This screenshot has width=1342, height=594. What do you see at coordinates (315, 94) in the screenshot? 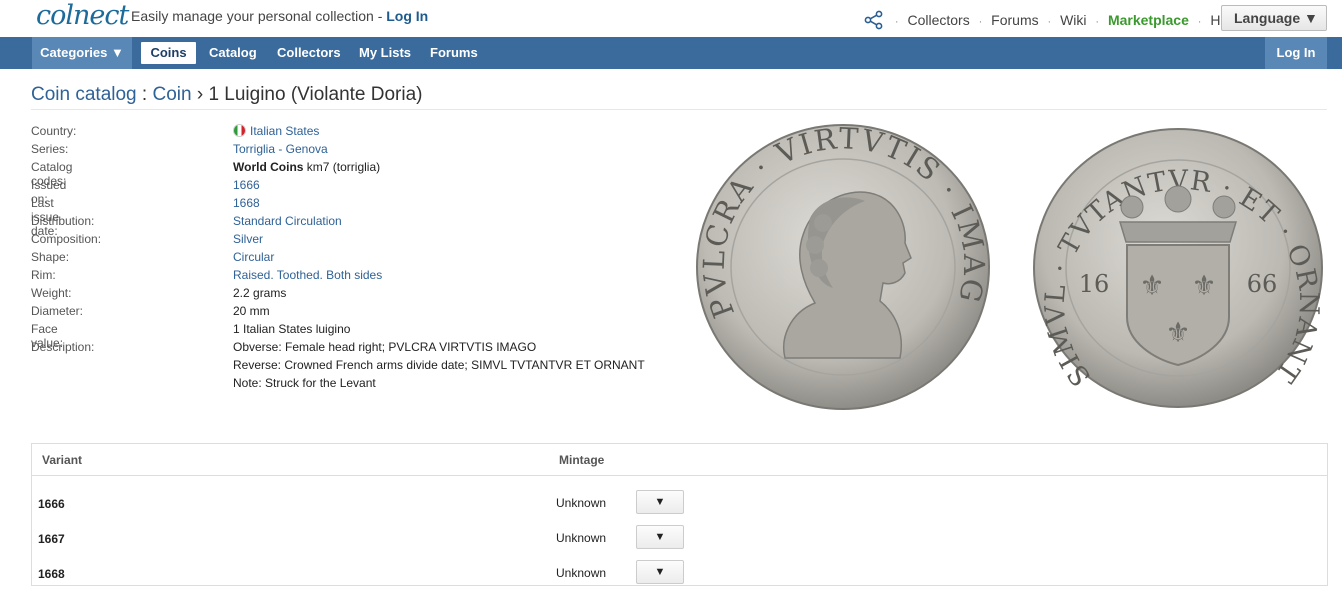
I see `page-title: 1 Luigino (Violante Doria)` at bounding box center [315, 94].